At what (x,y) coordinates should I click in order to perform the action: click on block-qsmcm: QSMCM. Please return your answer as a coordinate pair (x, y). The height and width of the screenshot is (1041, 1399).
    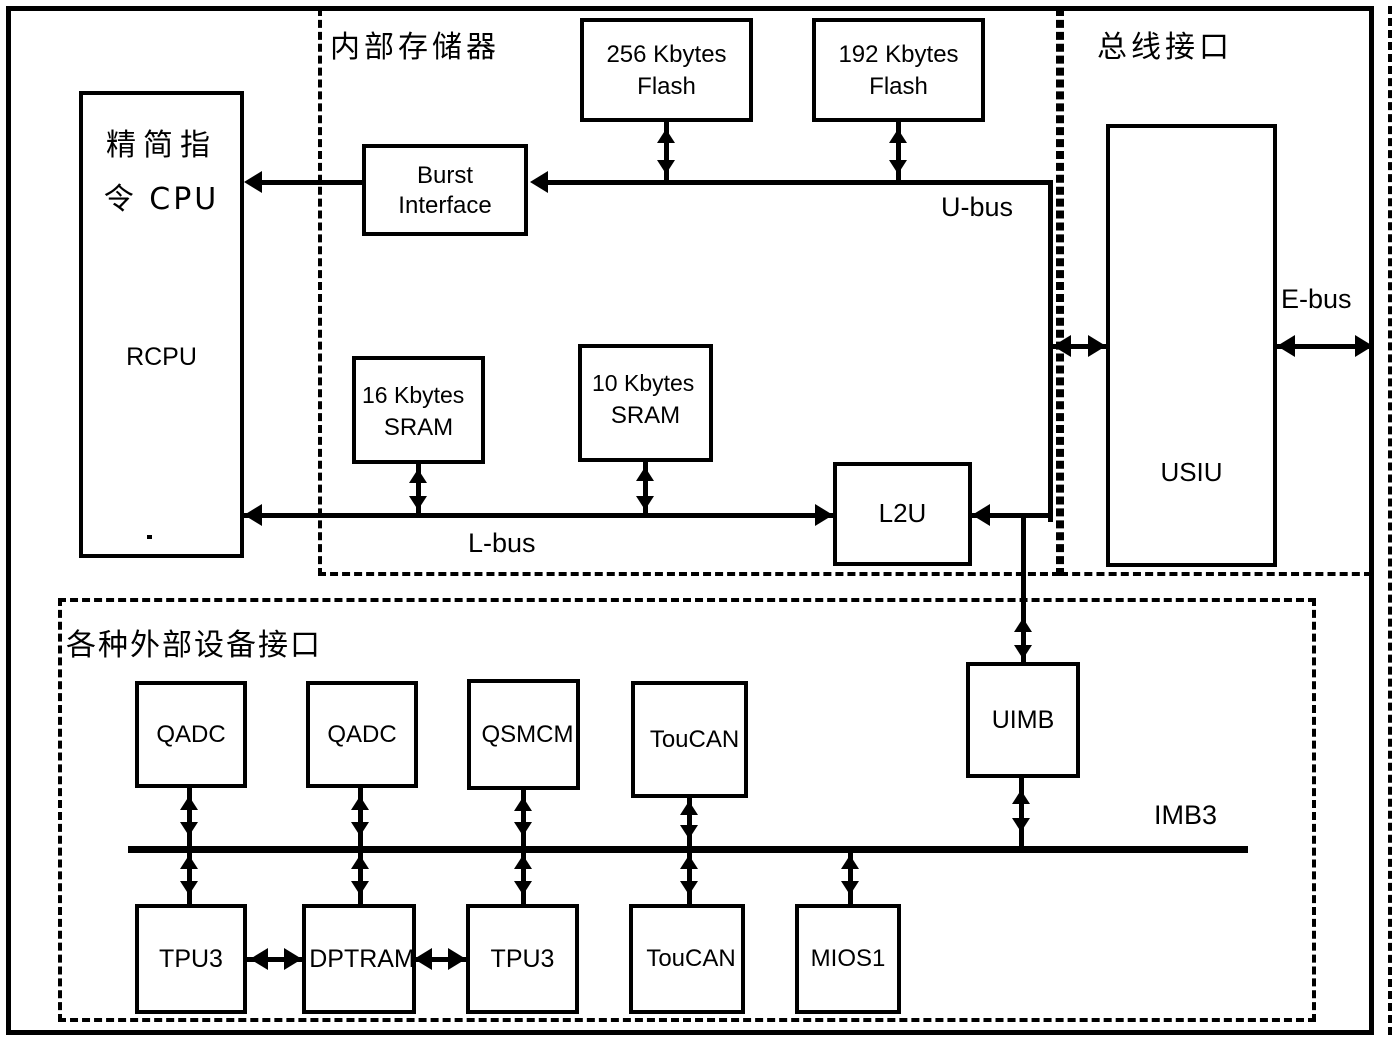
    Looking at the image, I should click on (523, 734).